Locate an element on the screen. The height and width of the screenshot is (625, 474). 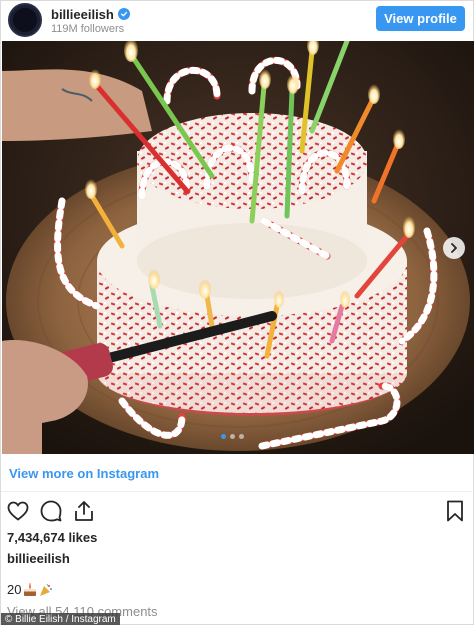
chevron-right-icon is located at coordinates (454, 248).